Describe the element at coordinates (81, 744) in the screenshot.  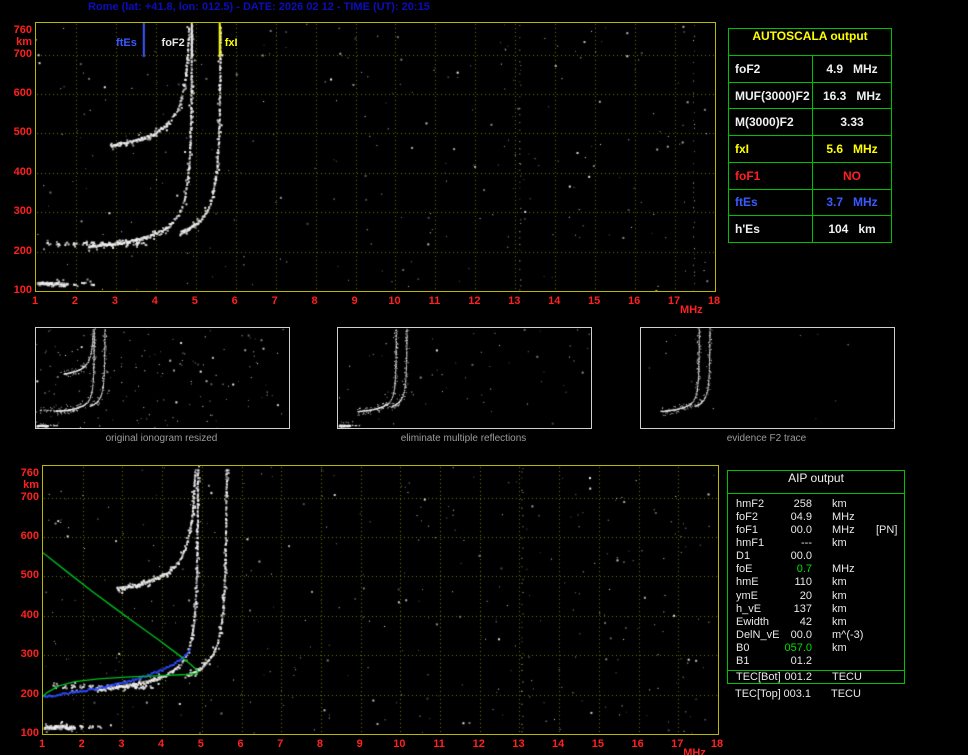
I see `x-axis-tick-2: 2` at that location.